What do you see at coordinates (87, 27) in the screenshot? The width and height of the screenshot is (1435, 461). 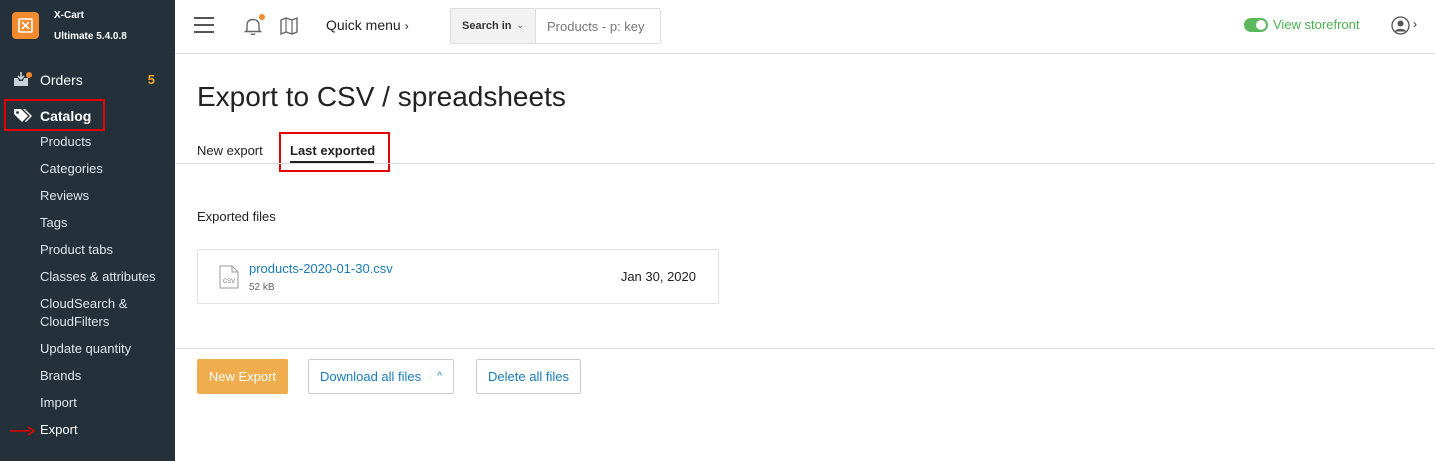 I see `brand-area: X-Cart Ultimate 5.4.0.8` at bounding box center [87, 27].